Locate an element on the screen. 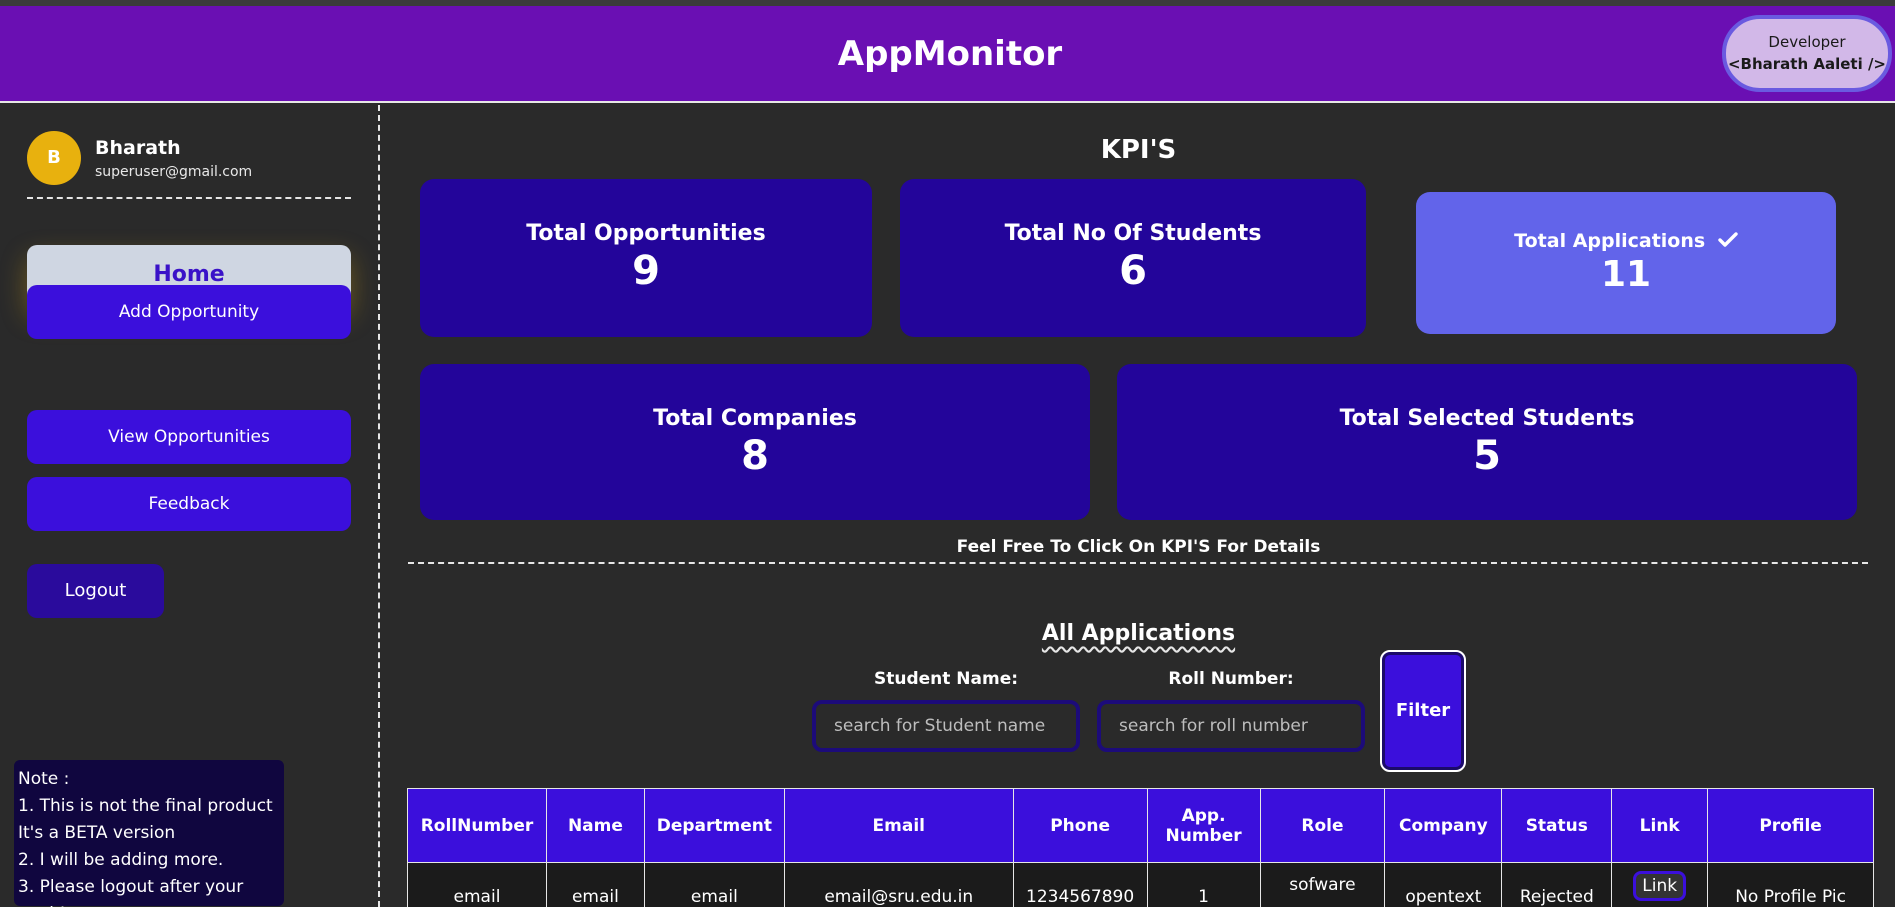 The image size is (1895, 907). kpi-section-title: KPI'S is located at coordinates (1138, 150).